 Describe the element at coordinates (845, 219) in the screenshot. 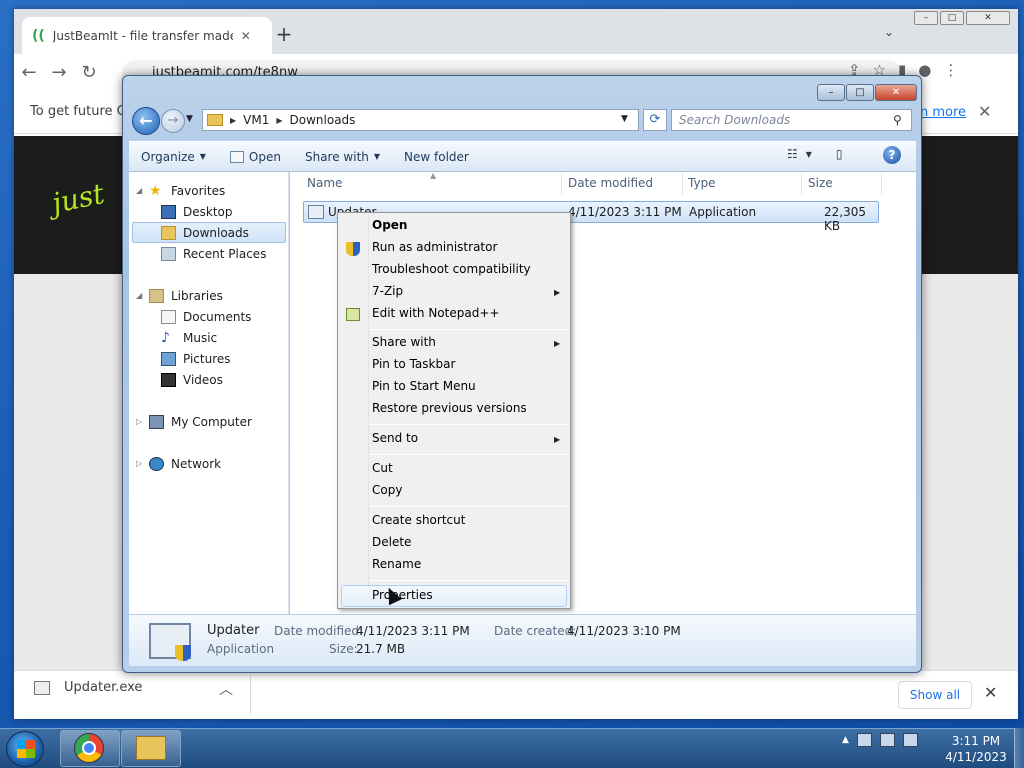

I see `file-size: 22,305 KB` at that location.